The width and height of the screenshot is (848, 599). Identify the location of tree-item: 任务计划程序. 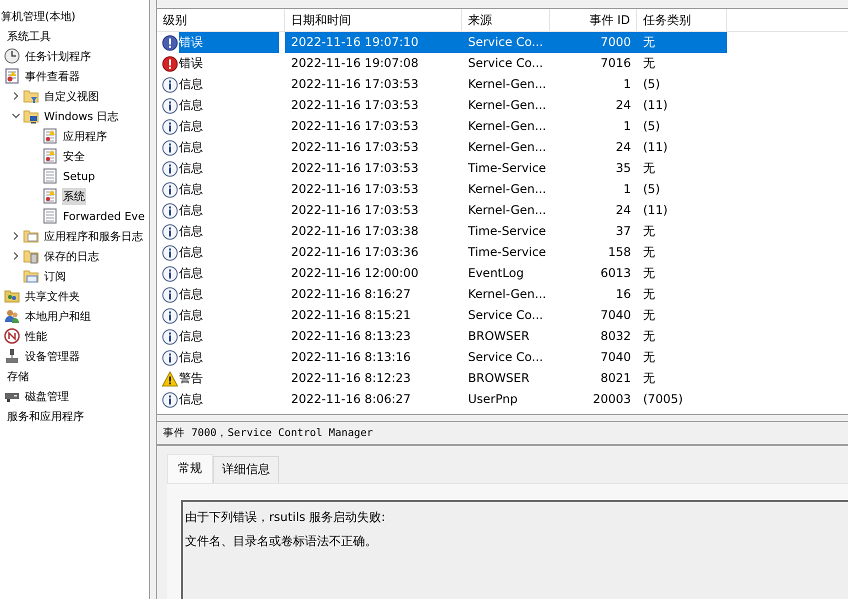
(58, 56).